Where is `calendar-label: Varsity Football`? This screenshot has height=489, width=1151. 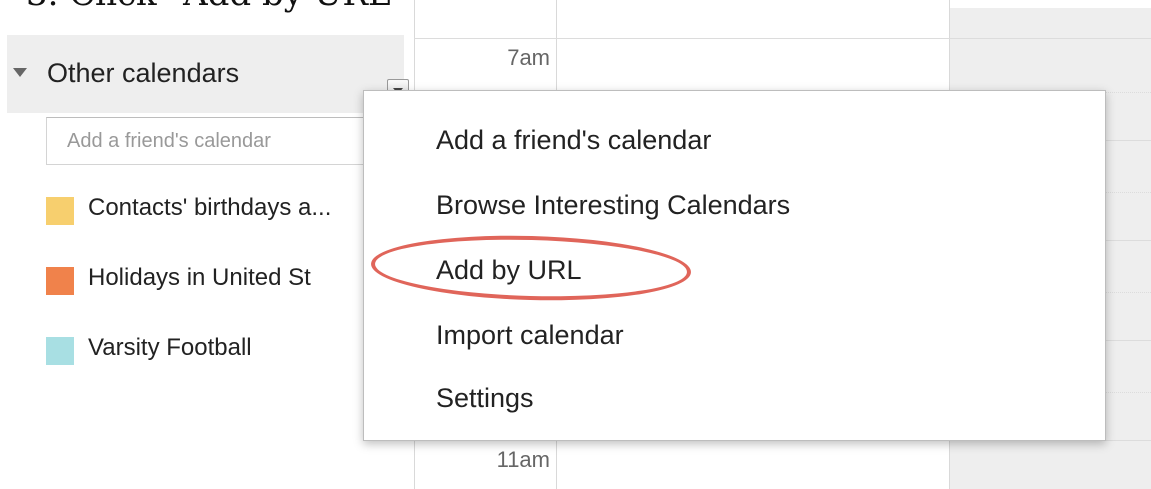
calendar-label: Varsity Football is located at coordinates (170, 347).